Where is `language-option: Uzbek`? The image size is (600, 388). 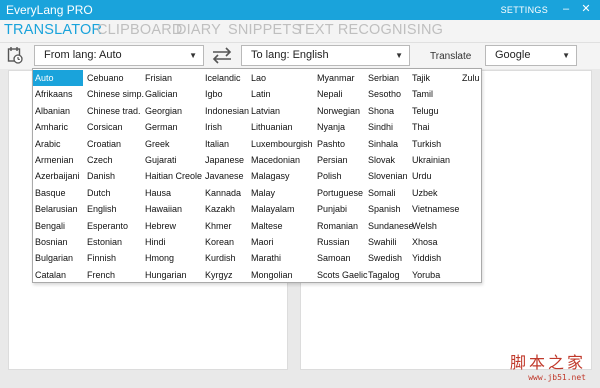
language-option: Uzbek is located at coordinates (434, 193).